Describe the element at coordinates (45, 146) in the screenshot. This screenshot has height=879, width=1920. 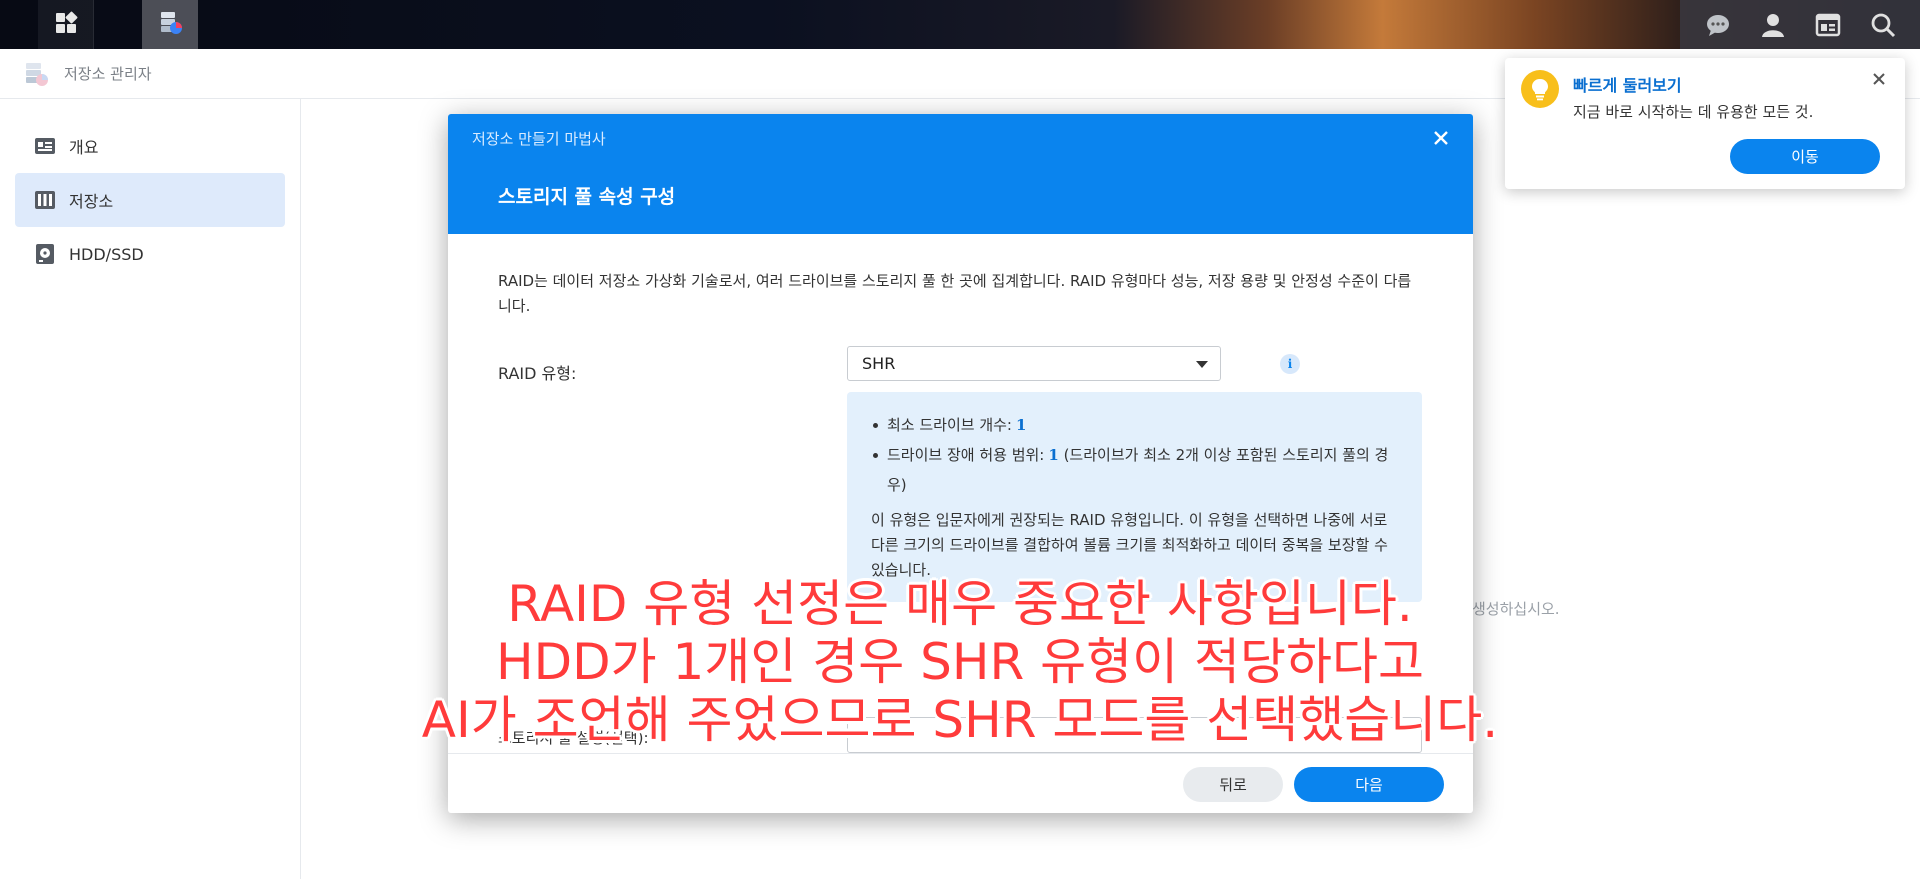
I see `overview-icon` at that location.